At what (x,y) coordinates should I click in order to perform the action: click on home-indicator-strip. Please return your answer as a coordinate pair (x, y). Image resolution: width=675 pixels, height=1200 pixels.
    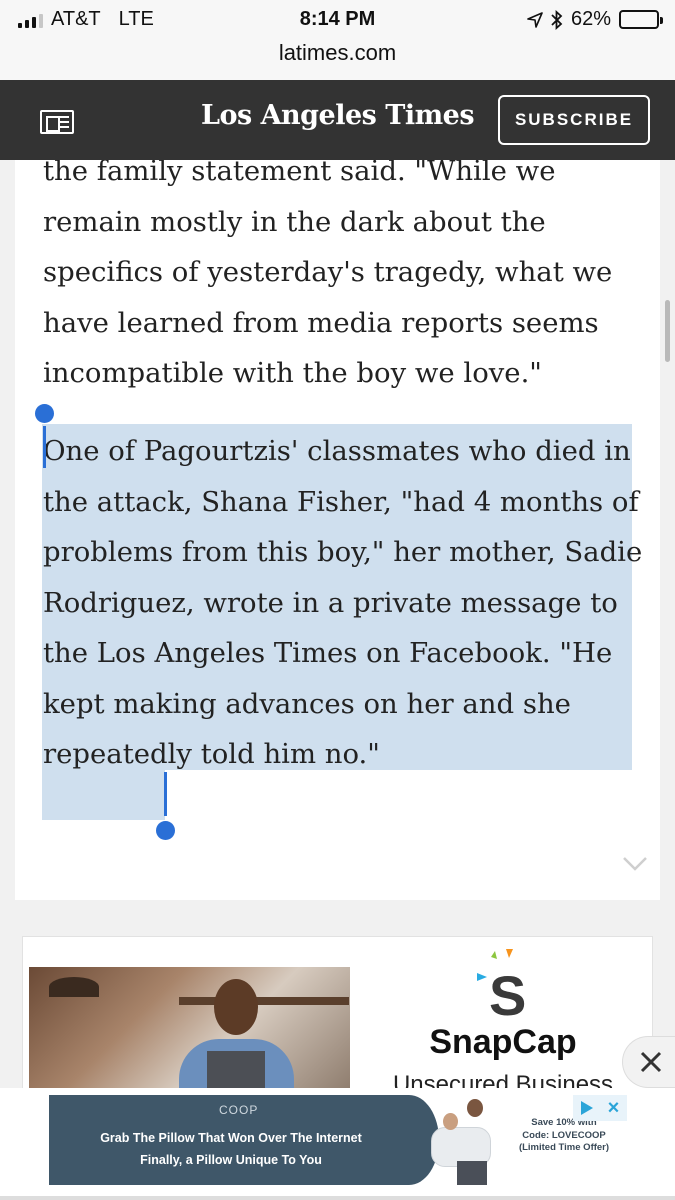
    Looking at the image, I should click on (337, 1198).